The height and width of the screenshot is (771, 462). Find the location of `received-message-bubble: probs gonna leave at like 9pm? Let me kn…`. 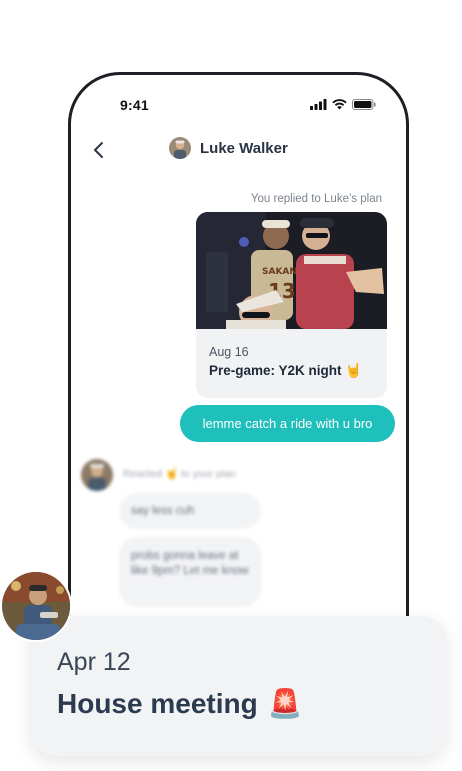

received-message-bubble: probs gonna leave at like 9pm? Let me kn… is located at coordinates (190, 572).